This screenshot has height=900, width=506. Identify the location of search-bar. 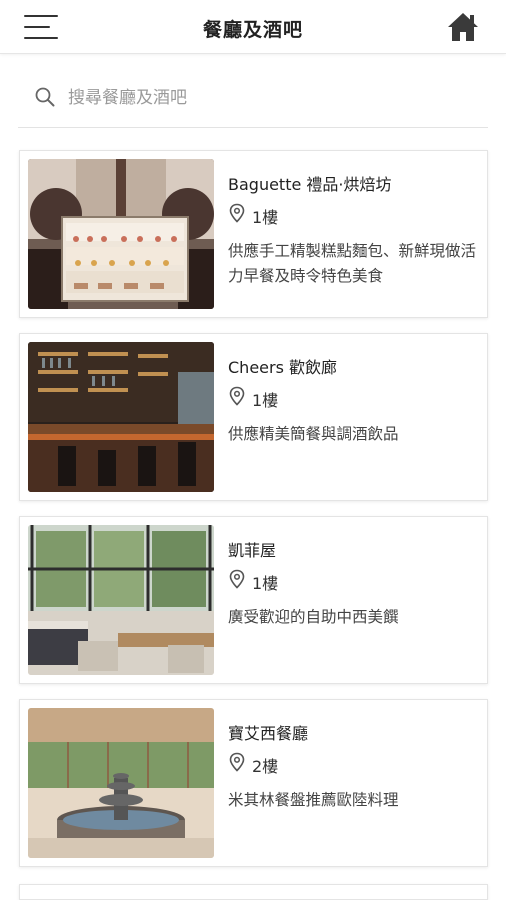
(253, 100).